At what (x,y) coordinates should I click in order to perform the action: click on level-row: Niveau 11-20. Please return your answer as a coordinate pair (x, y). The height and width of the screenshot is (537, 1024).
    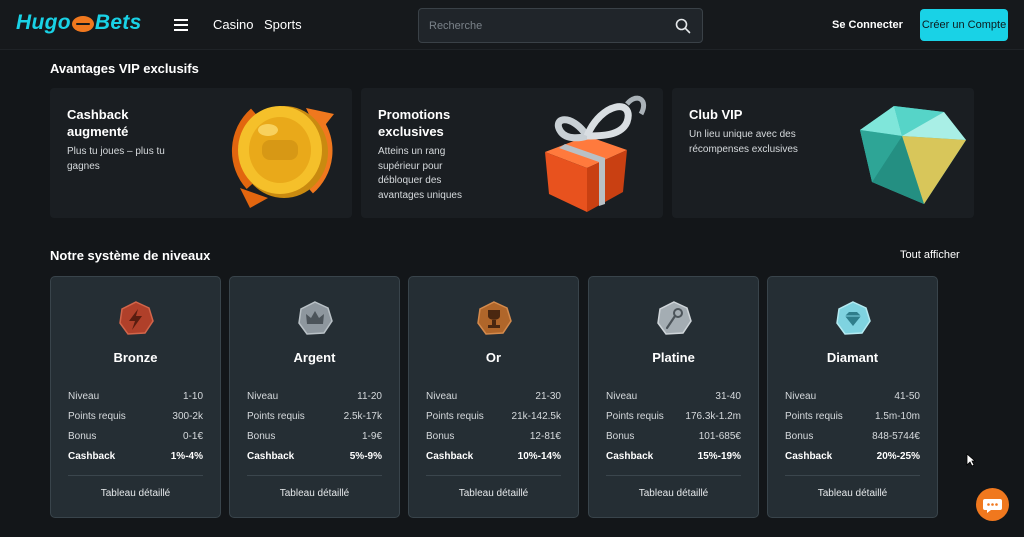
    Looking at the image, I should click on (314, 396).